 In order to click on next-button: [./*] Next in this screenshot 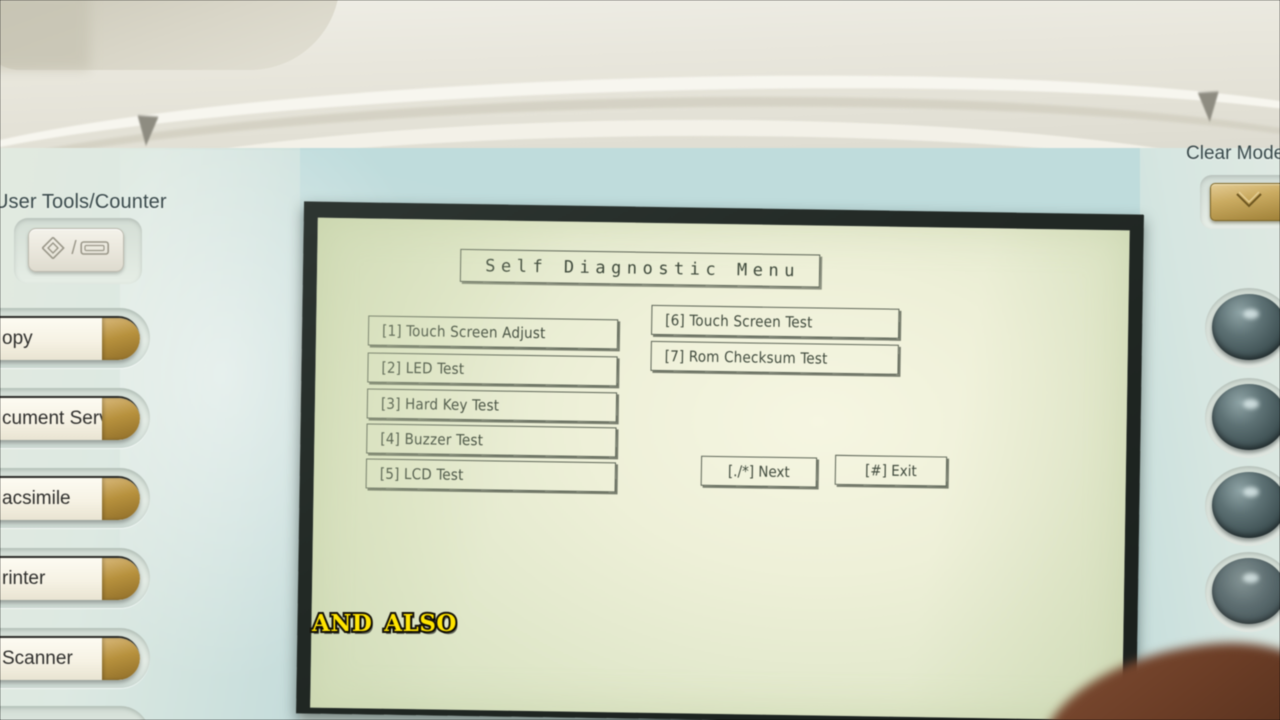, I will do `click(759, 471)`.